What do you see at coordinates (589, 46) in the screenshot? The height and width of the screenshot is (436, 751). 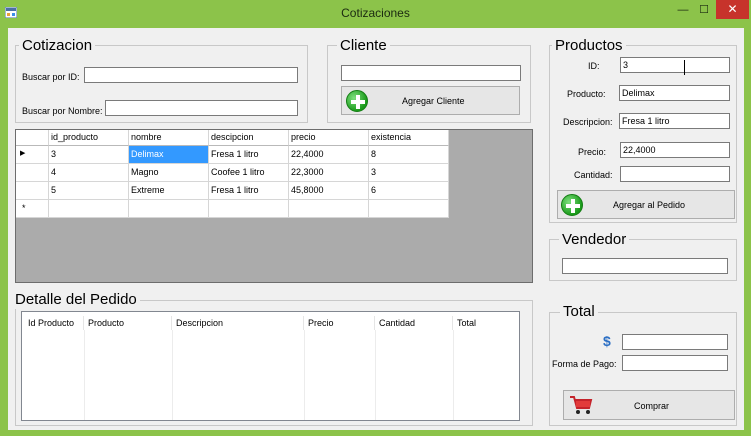 I see `productos-title: Productos` at bounding box center [589, 46].